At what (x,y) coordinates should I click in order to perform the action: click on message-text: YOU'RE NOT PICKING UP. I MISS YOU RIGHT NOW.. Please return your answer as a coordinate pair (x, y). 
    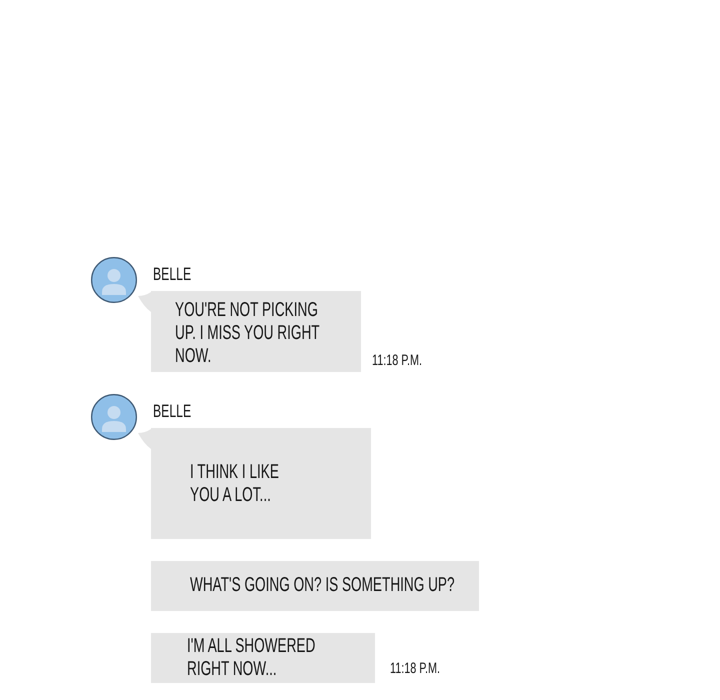
    Looking at the image, I should click on (247, 333).